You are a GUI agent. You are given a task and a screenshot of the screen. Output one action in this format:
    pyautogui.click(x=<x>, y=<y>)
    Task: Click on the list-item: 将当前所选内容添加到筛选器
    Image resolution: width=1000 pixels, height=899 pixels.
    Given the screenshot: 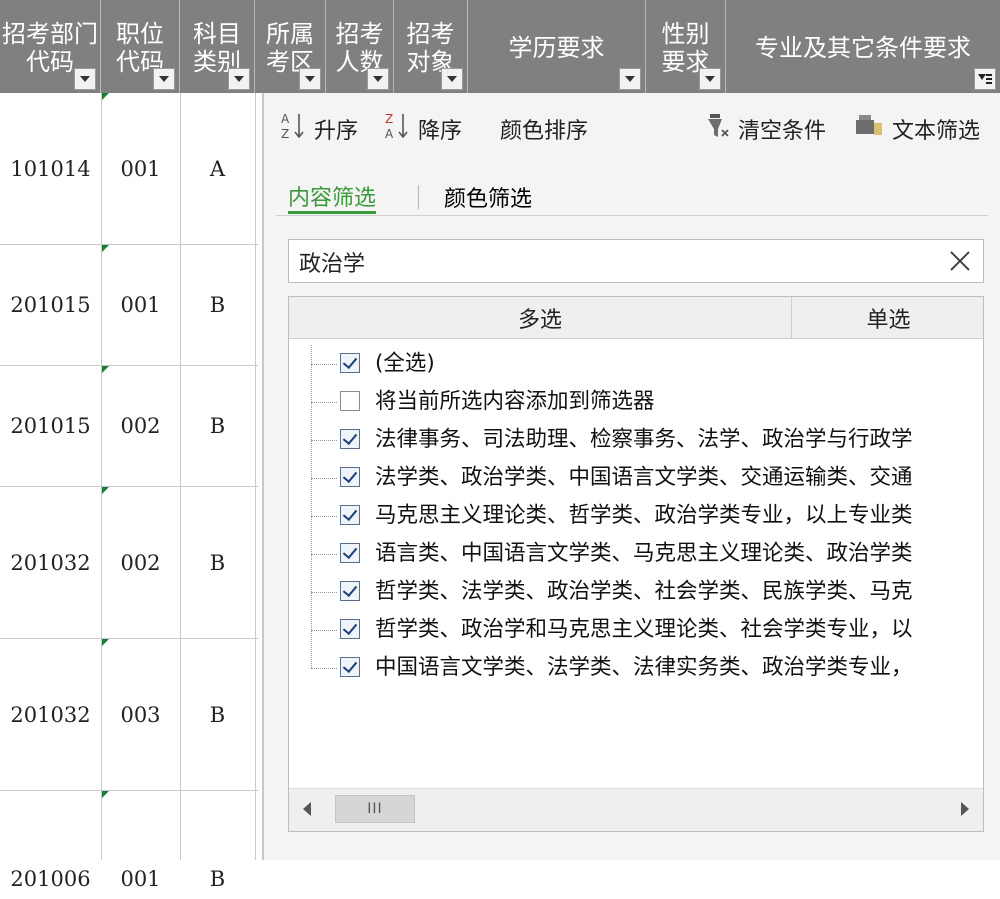 What is the action you would take?
    pyautogui.click(x=636, y=402)
    